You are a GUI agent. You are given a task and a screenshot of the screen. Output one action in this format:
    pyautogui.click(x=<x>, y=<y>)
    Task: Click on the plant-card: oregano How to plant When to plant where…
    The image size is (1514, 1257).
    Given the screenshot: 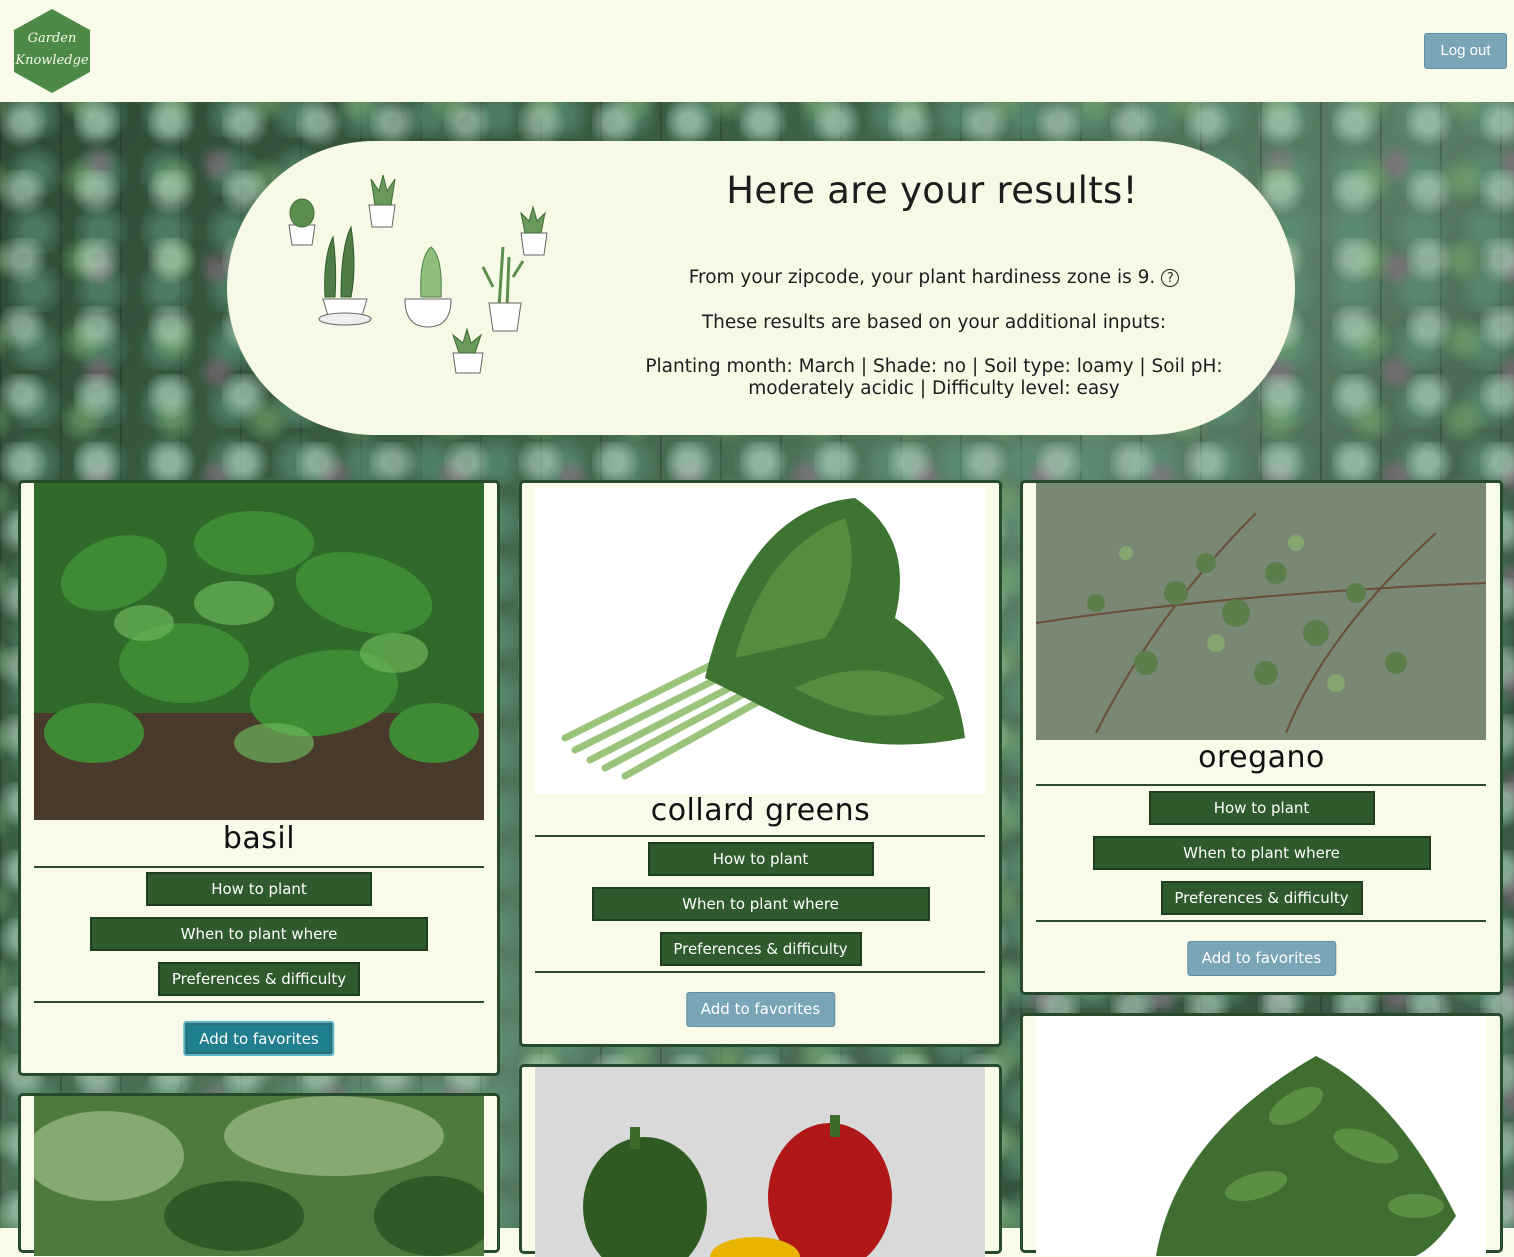 What is the action you would take?
    pyautogui.click(x=1261, y=737)
    